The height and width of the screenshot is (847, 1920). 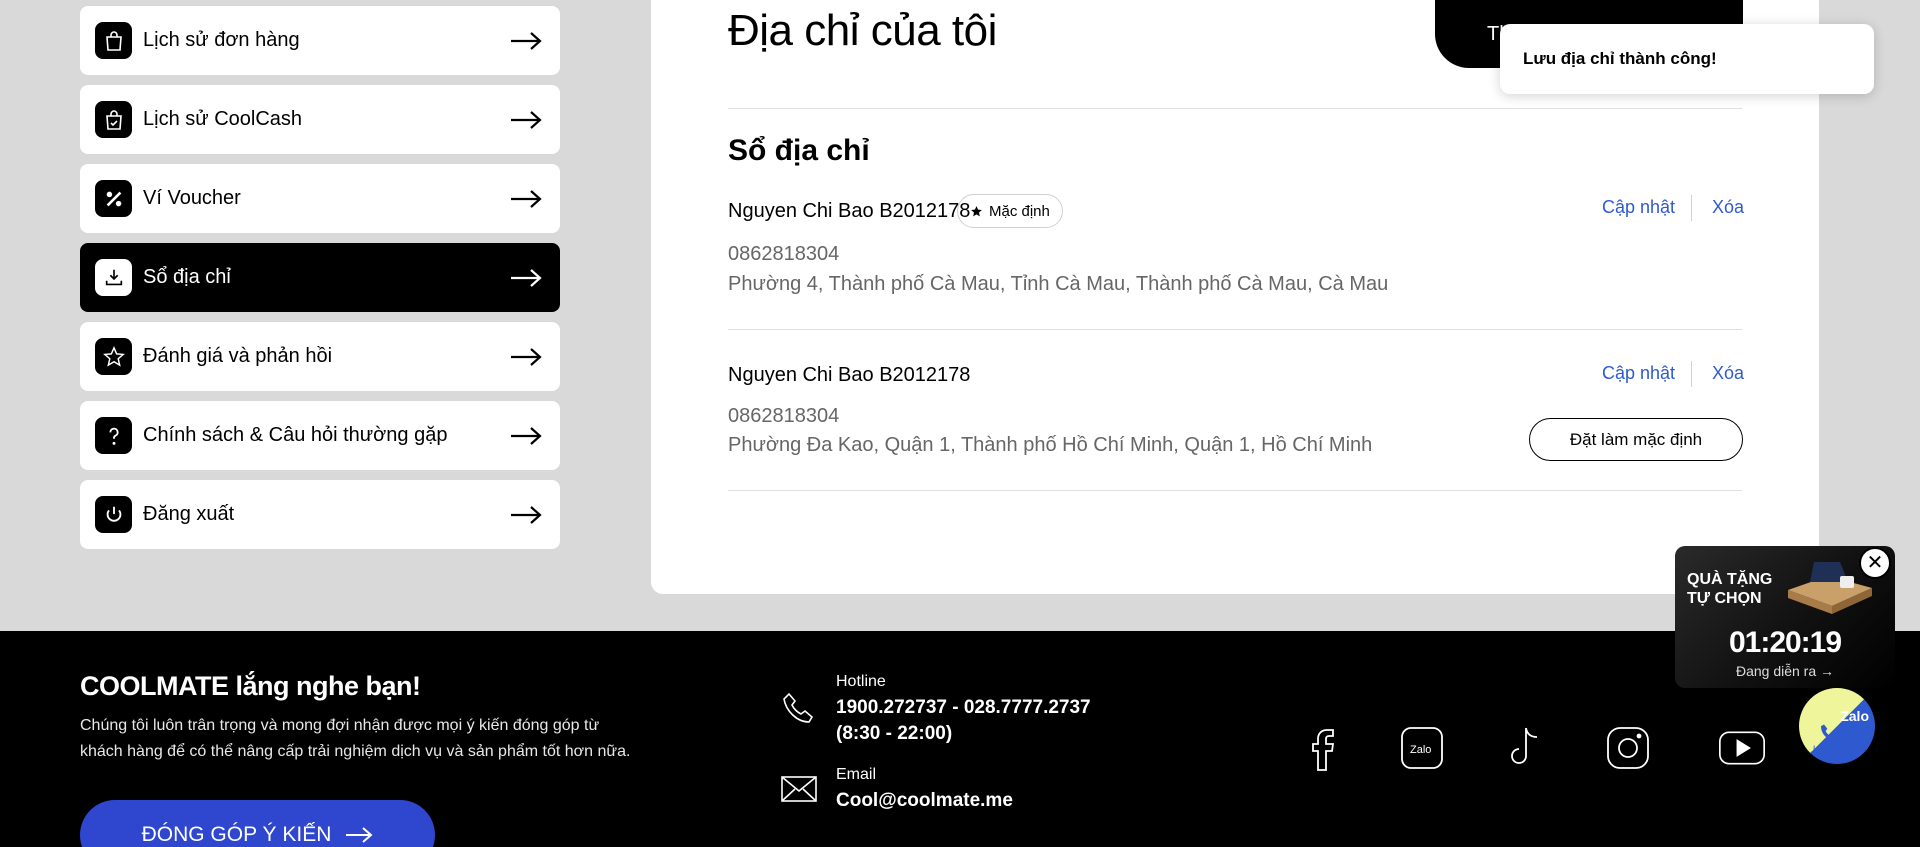 What do you see at coordinates (113, 119) in the screenshot?
I see `cash-bag-icon` at bounding box center [113, 119].